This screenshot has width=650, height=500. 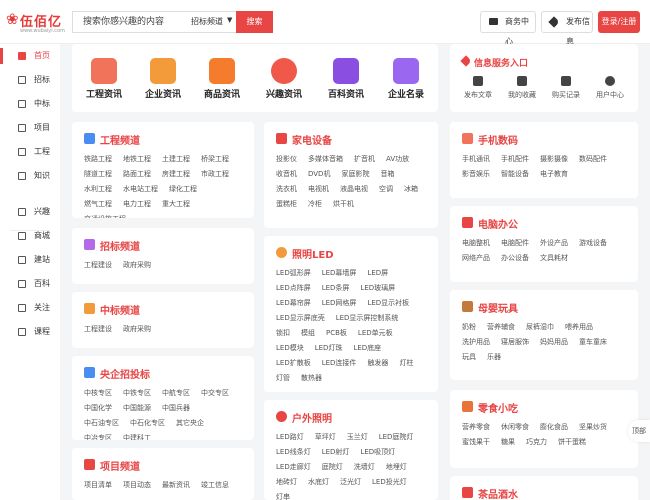 What do you see at coordinates (176, 393) in the screenshot?
I see `category-link: 中航专区` at bounding box center [176, 393].